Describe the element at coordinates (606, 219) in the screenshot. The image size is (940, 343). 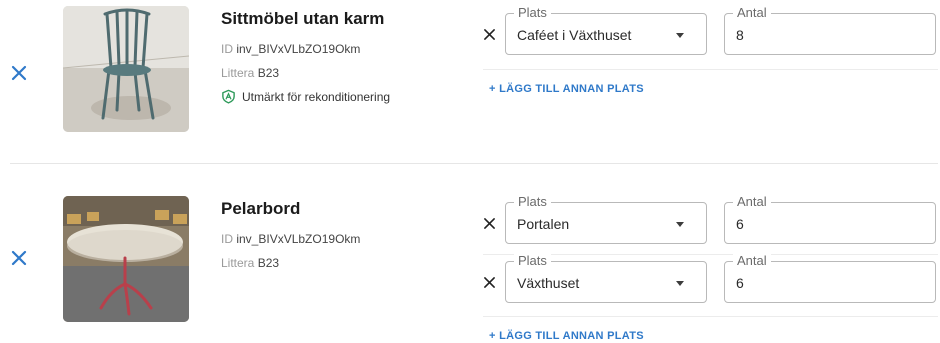
I see `place-select: Plats Portalen` at that location.